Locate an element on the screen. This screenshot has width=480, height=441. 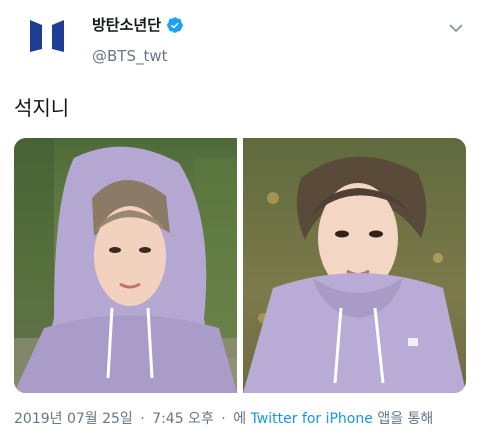
tweet-time: 7:45 오후 is located at coordinates (183, 419).